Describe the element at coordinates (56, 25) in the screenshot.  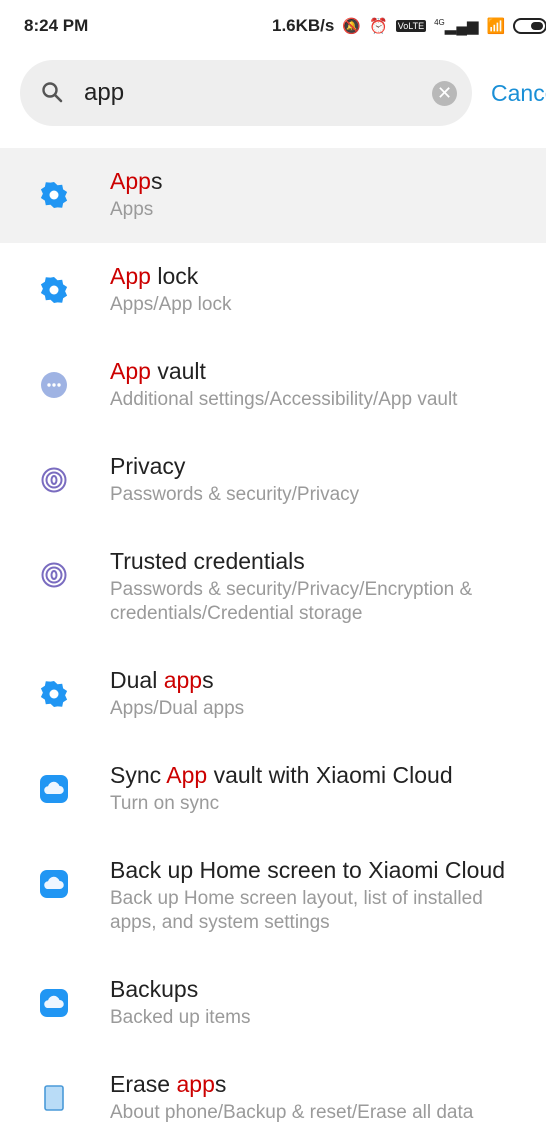
I see `clock: 8:24 PM` at that location.